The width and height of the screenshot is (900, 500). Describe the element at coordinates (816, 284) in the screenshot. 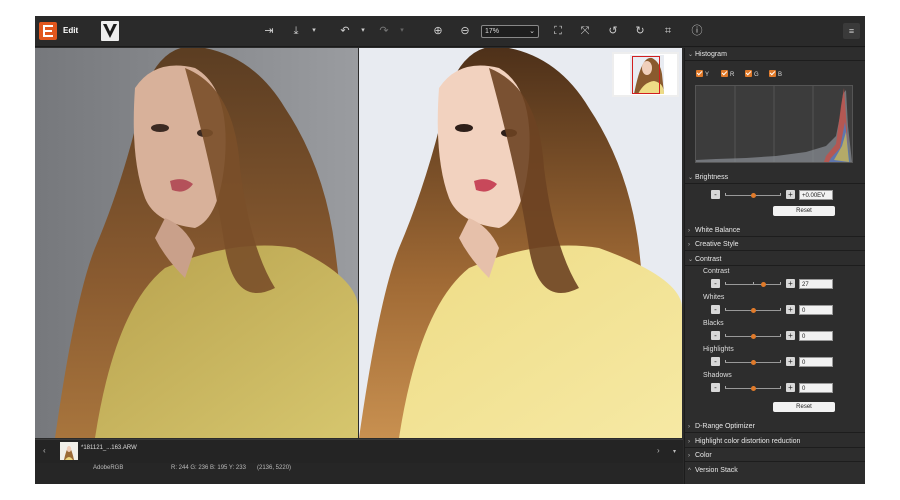

I see `slider-value-field: 27` at that location.